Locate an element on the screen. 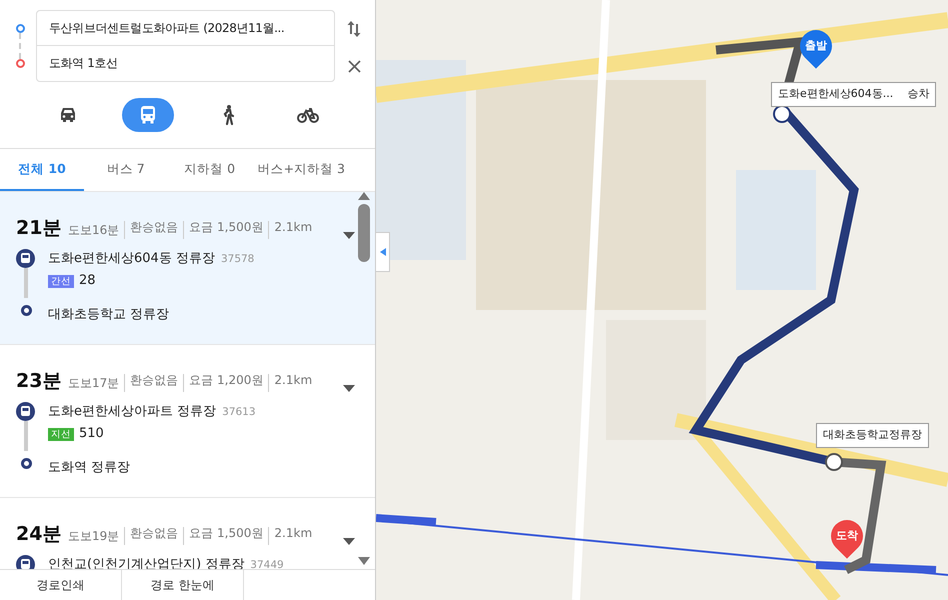  stop-number: 37578 is located at coordinates (237, 258).